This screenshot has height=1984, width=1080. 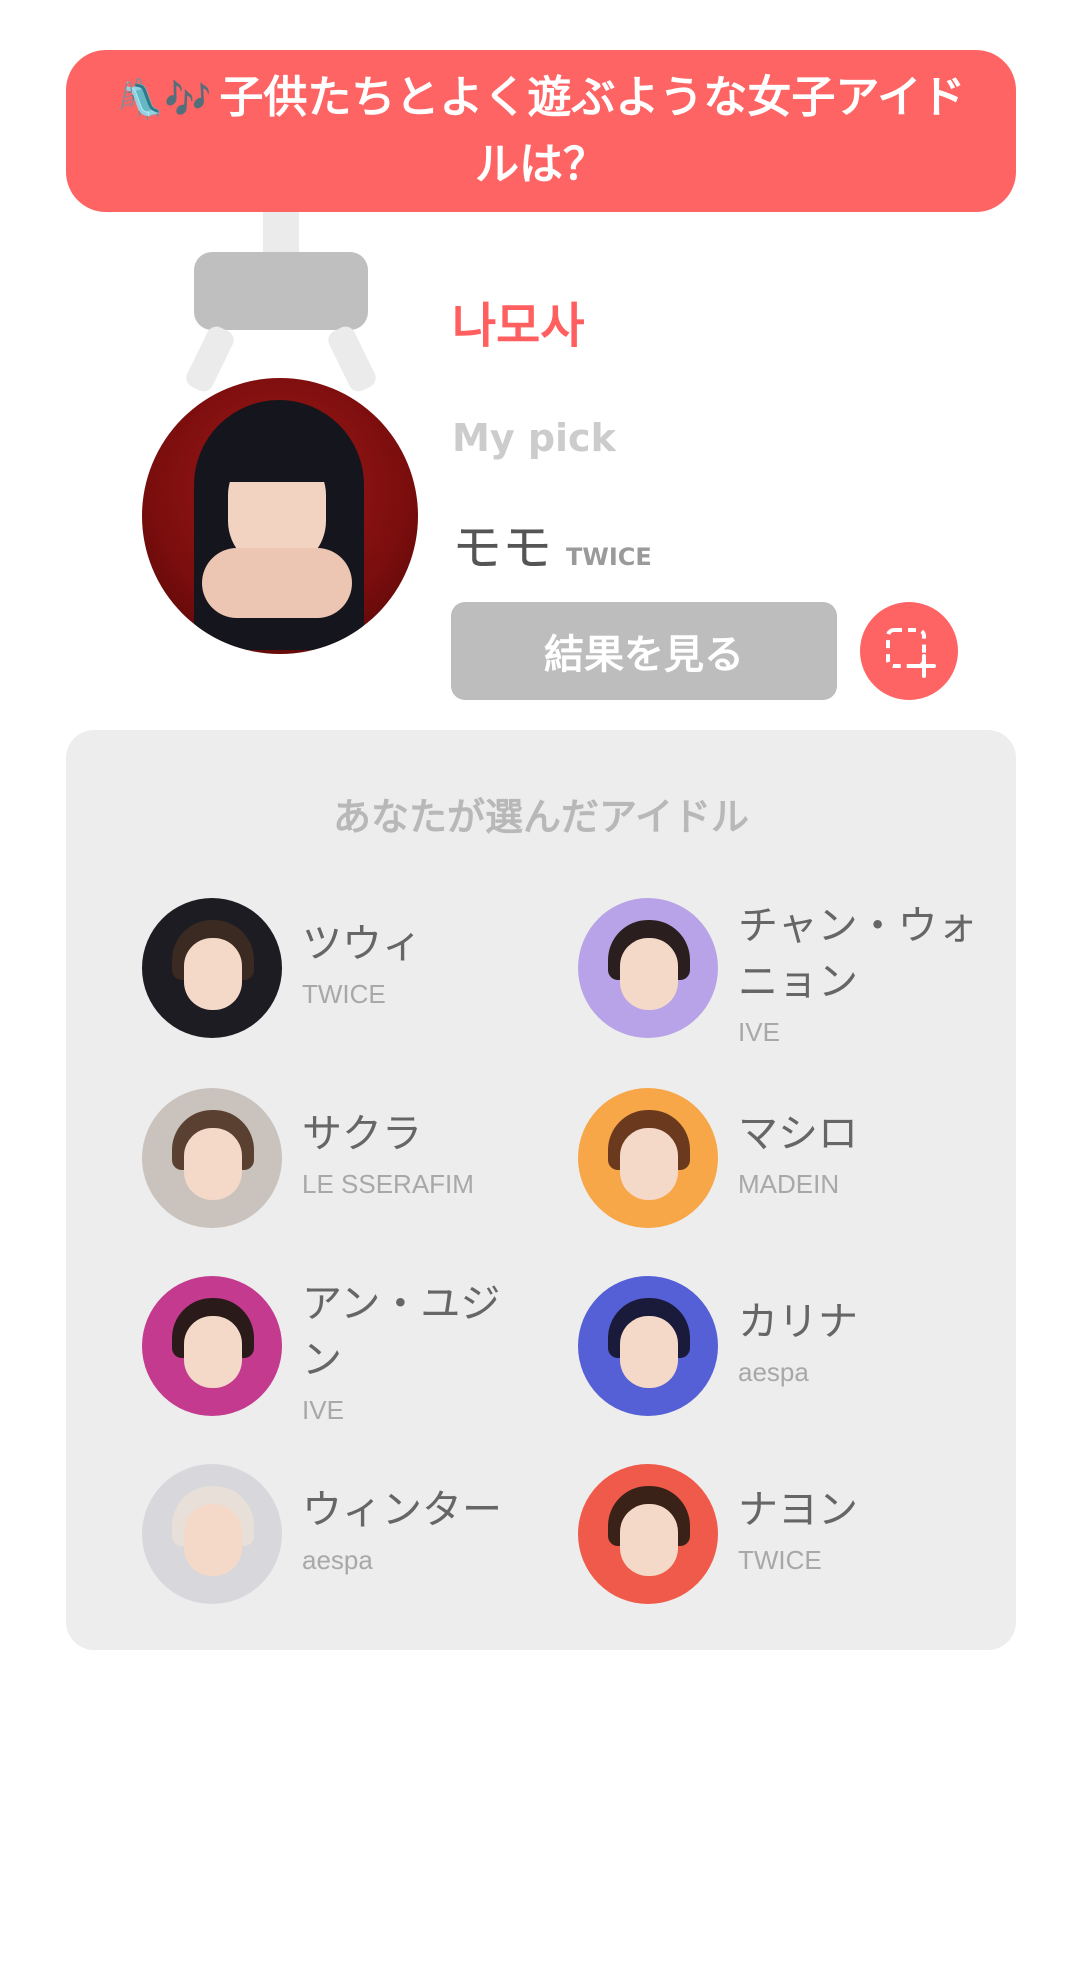 What do you see at coordinates (280, 516) in the screenshot?
I see `my-pick-photo` at bounding box center [280, 516].